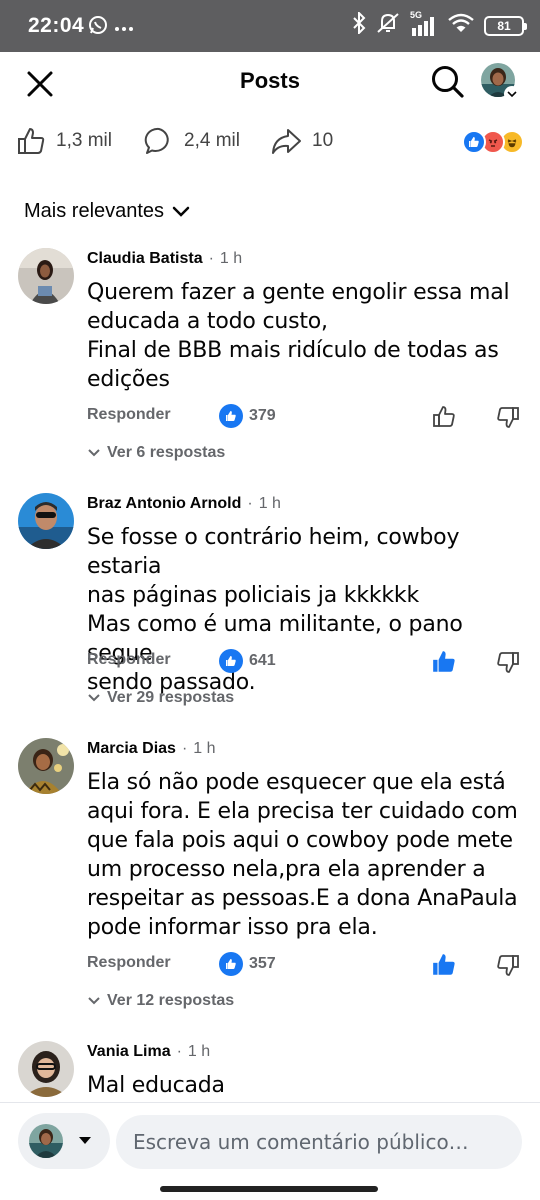 The width and height of the screenshot is (540, 1200). I want to click on like-count-value: 641, so click(262, 660).